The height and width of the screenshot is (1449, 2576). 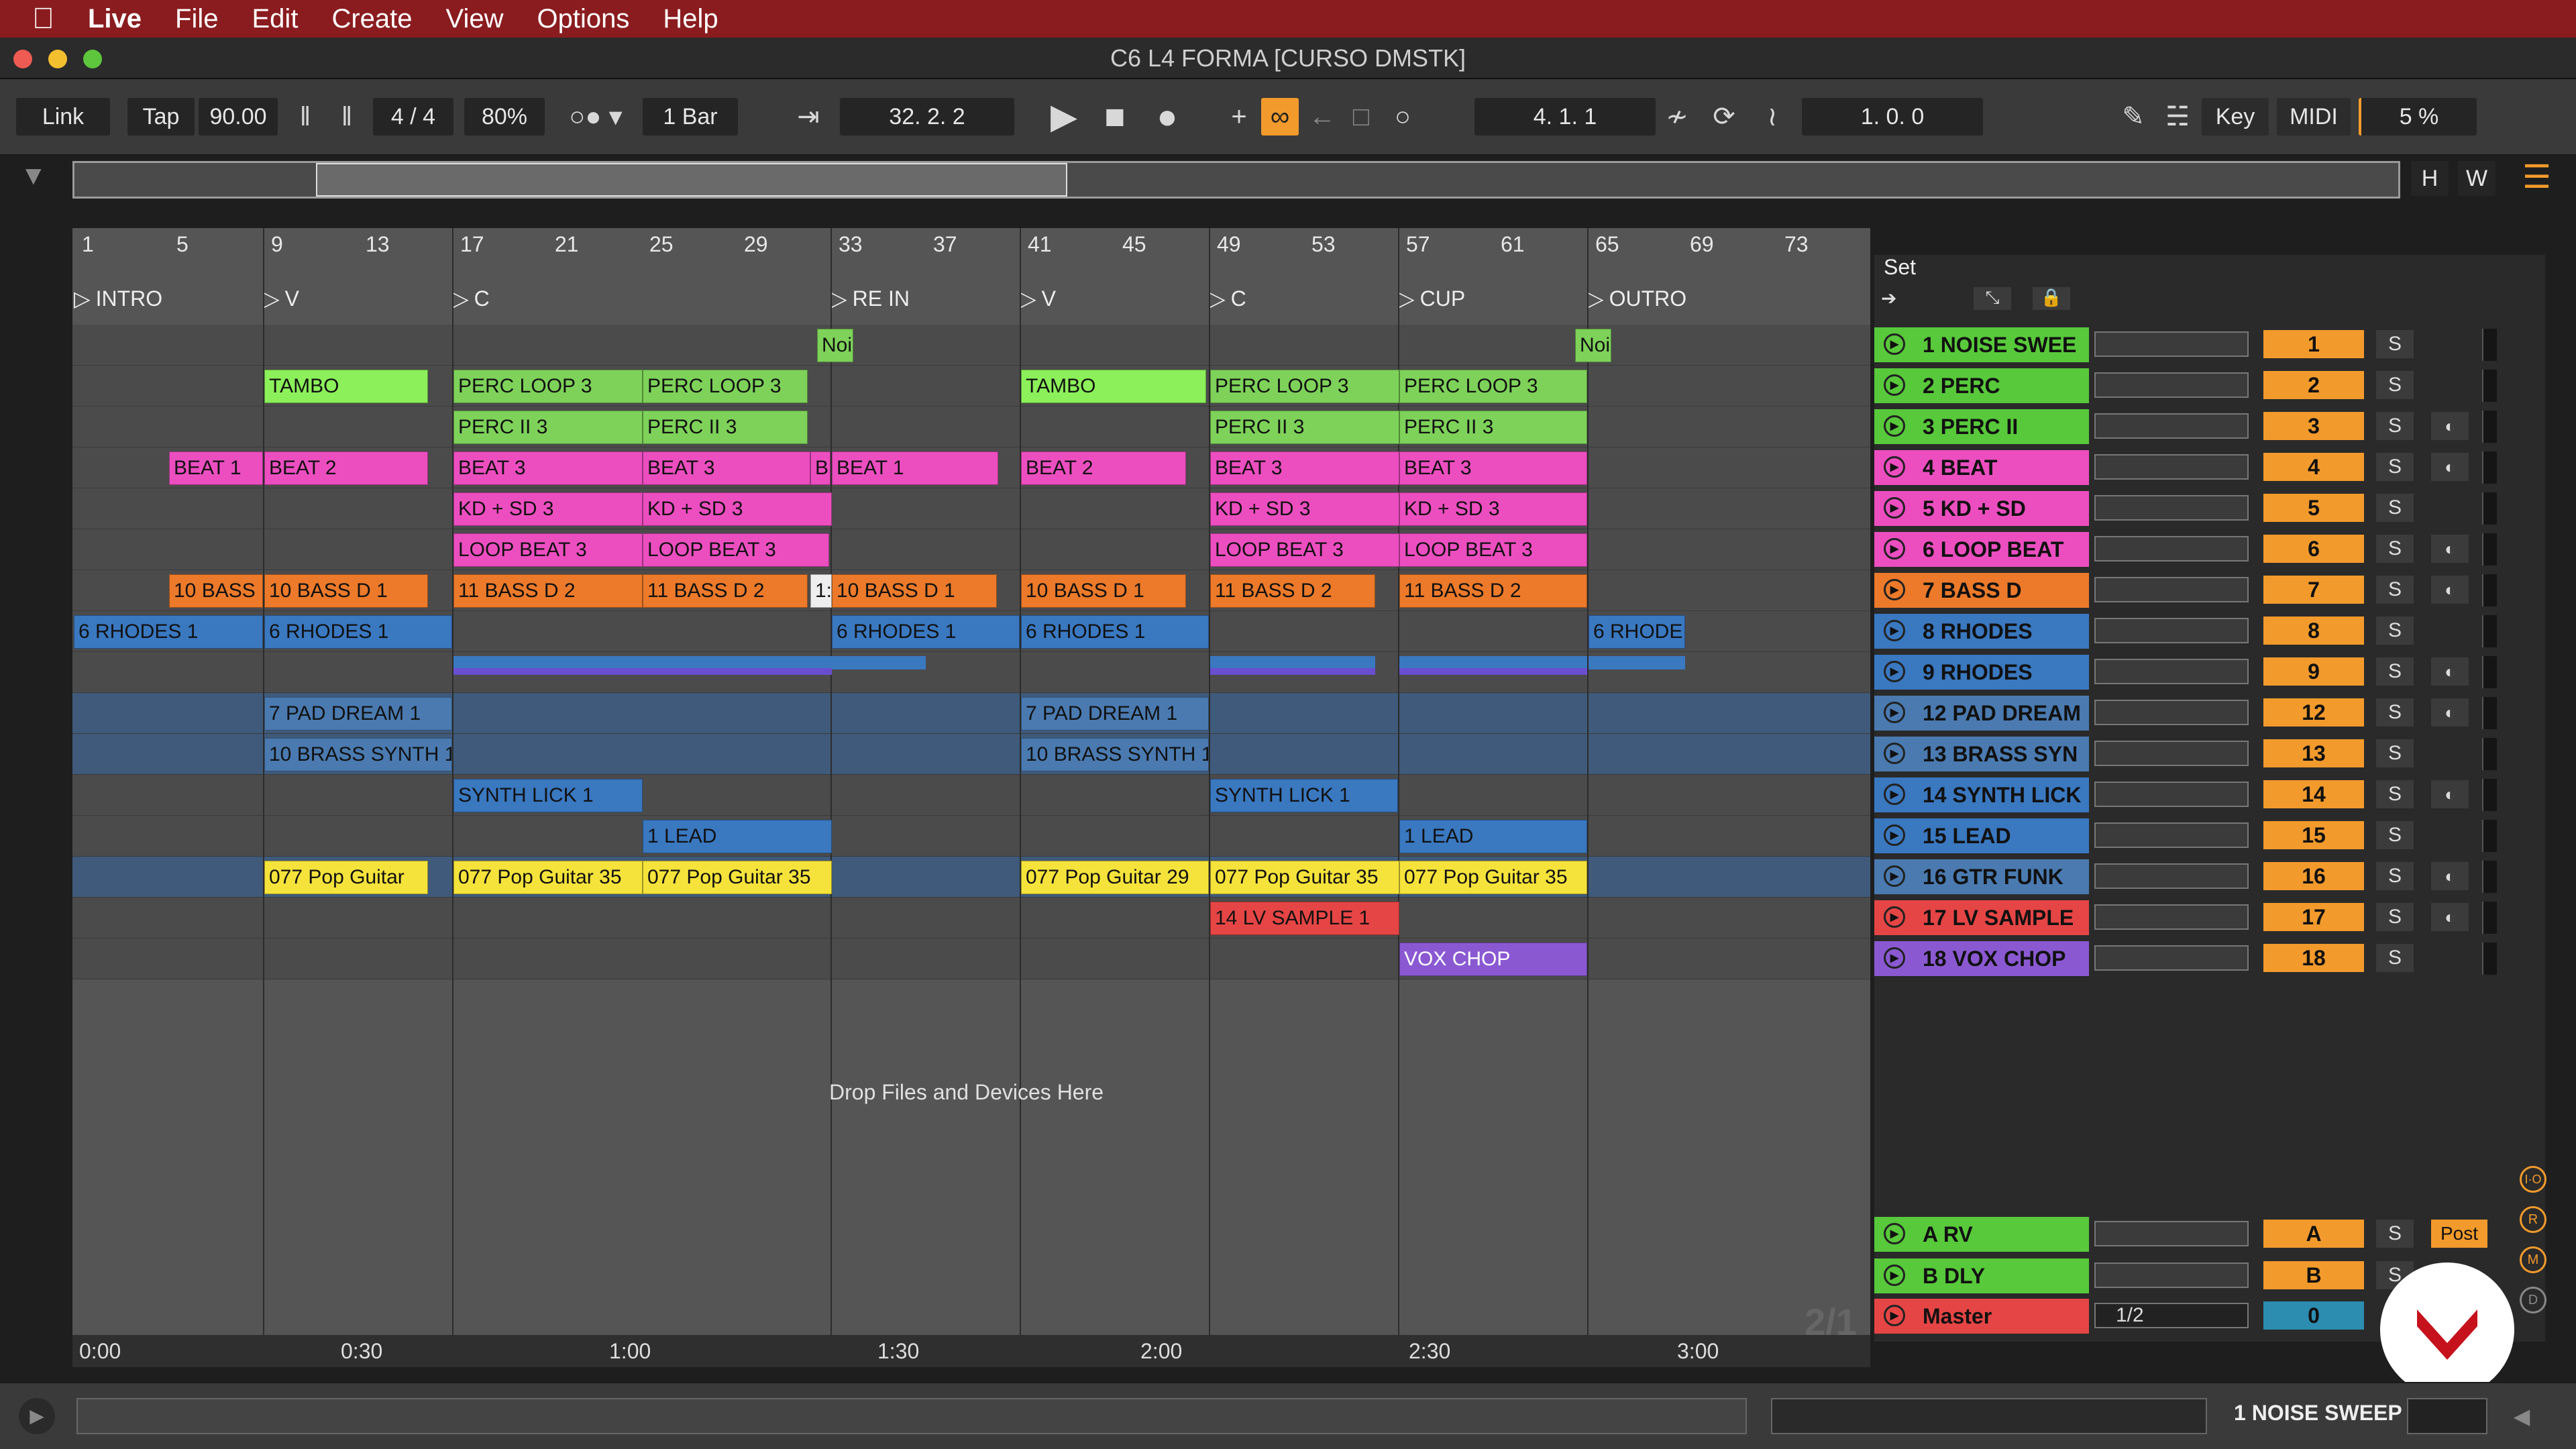 I want to click on clip-beat: BEAT 3, so click(x=548, y=468).